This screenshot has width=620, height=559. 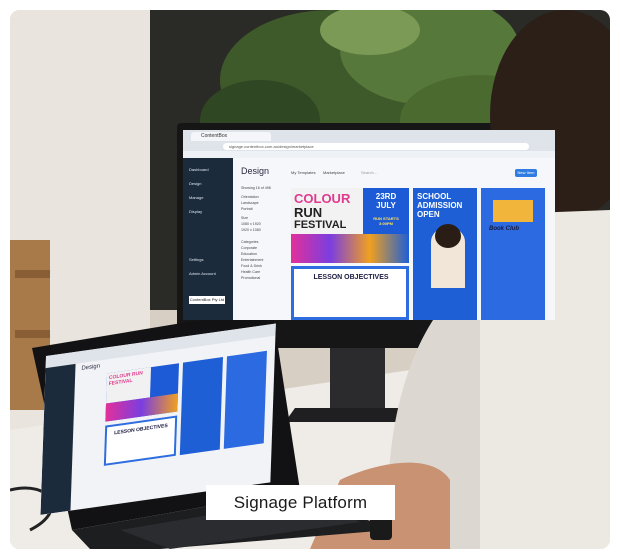 I want to click on card-title-line2: RUN, so click(x=308, y=212).